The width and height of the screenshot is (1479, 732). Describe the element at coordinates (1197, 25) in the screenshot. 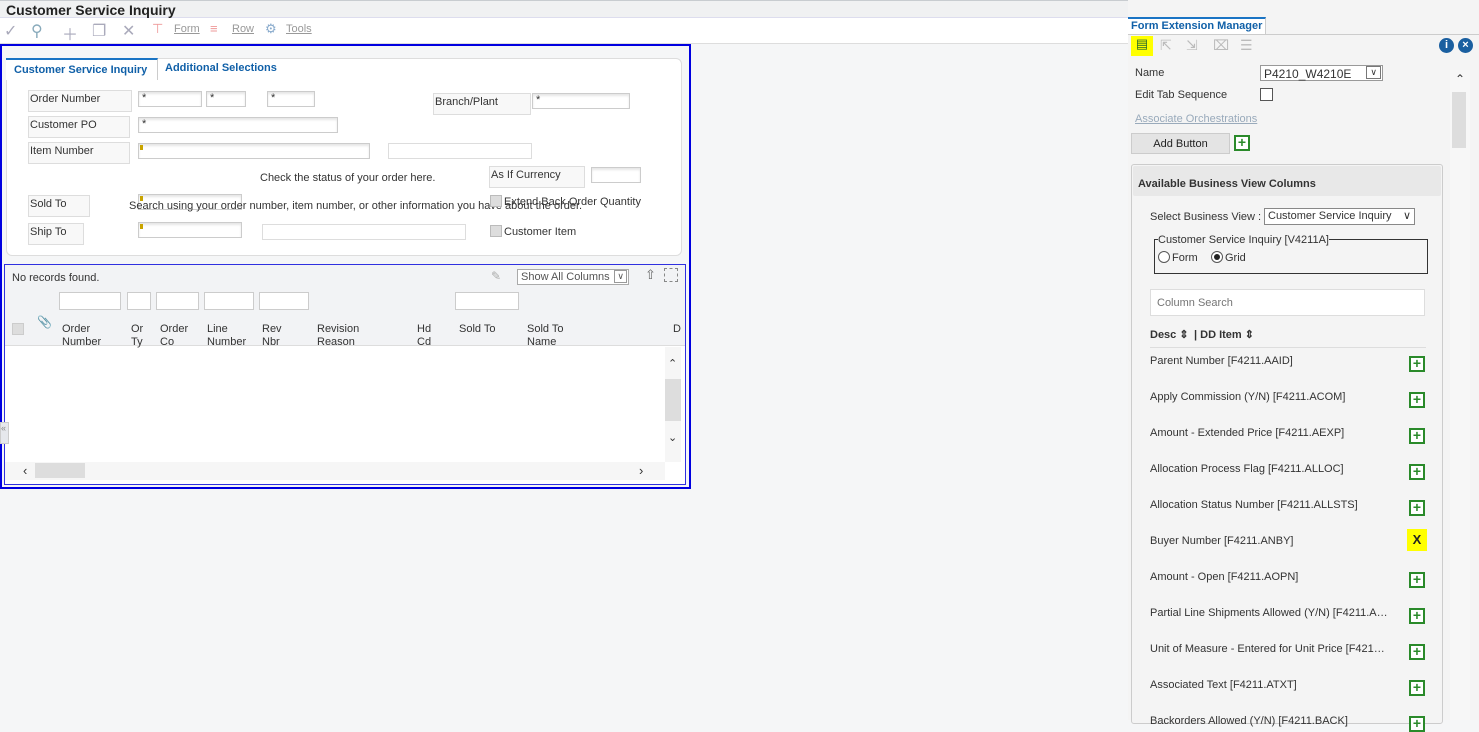

I see `tab-form-extension-manager: Form Extension Manager` at that location.